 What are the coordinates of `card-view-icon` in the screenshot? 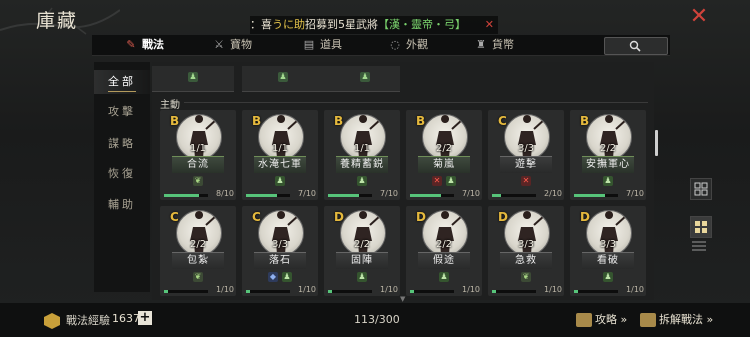 It's located at (701, 227).